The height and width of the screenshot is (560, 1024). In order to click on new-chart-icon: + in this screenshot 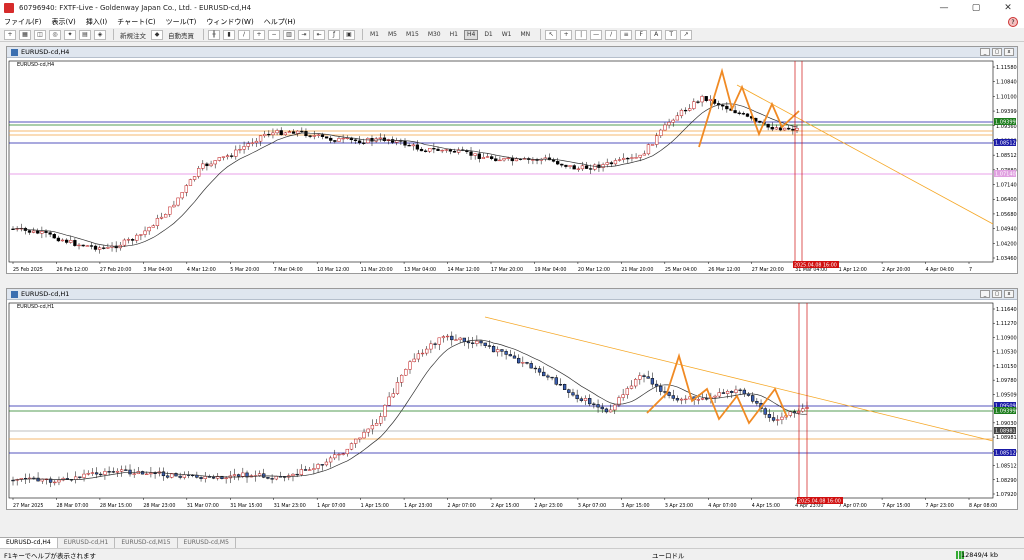, I will do `click(10, 34)`.